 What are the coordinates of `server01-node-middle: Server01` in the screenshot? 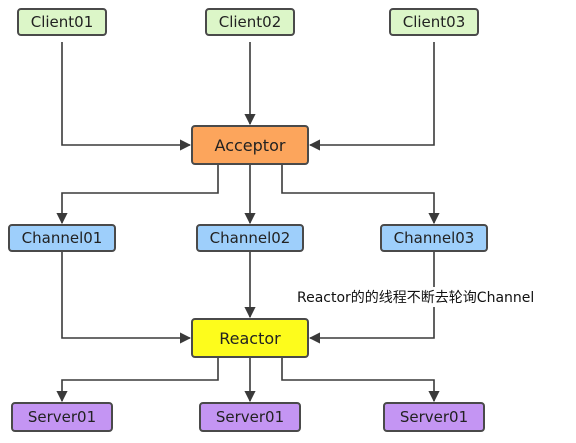 It's located at (250, 417).